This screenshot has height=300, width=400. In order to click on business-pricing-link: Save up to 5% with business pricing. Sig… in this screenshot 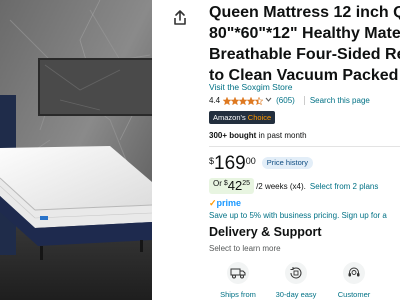, I will do `click(298, 215)`.